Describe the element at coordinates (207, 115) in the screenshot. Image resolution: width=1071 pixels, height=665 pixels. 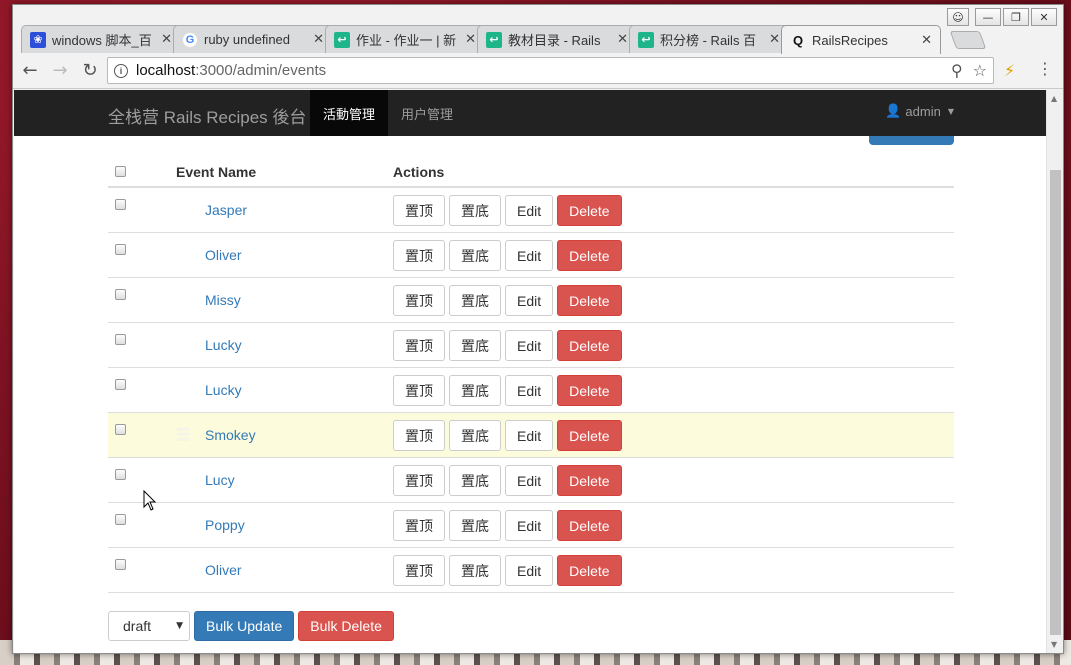
I see `brand-link: 全栈营 Rails Recipes 後台` at that location.